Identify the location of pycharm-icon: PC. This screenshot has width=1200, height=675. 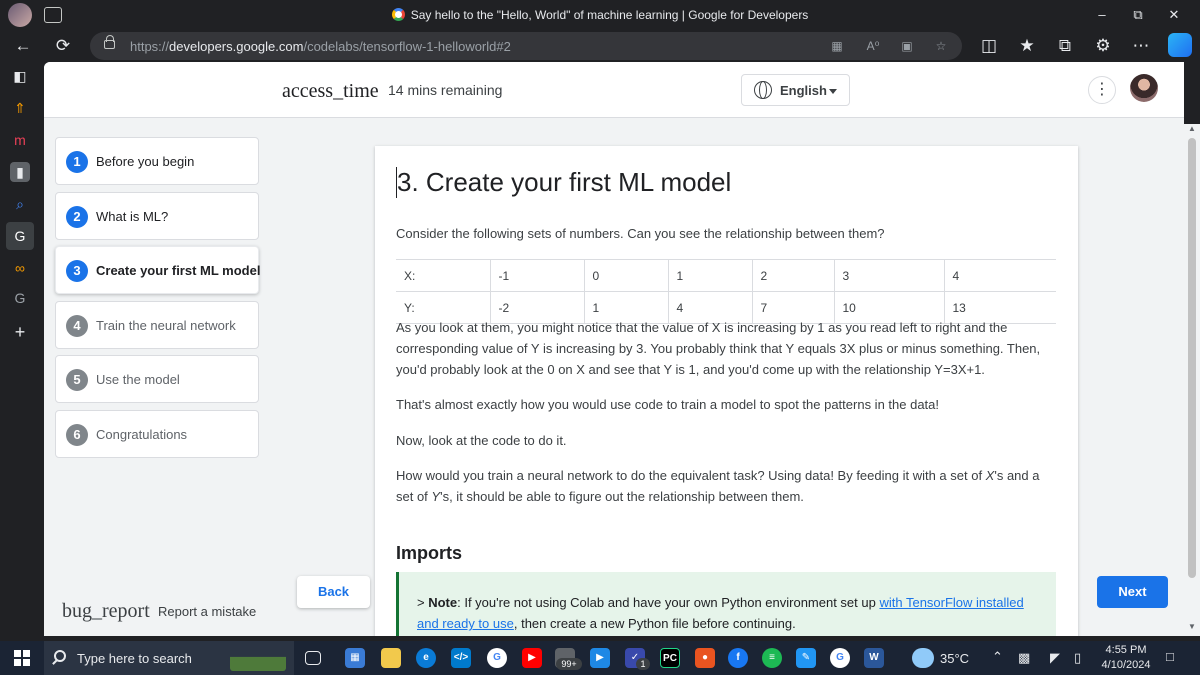
(670, 658).